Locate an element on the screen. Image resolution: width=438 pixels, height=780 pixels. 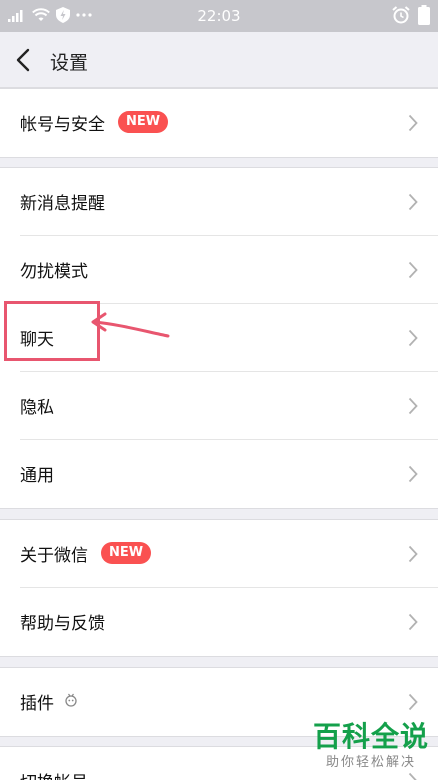
settings-item-do-not-disturb: 勿扰模式 is located at coordinates (219, 270).